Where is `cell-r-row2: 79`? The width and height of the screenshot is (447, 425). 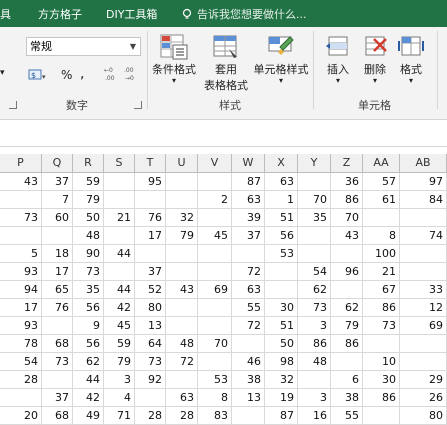
cell-r-row2: 79 is located at coordinates (88, 200).